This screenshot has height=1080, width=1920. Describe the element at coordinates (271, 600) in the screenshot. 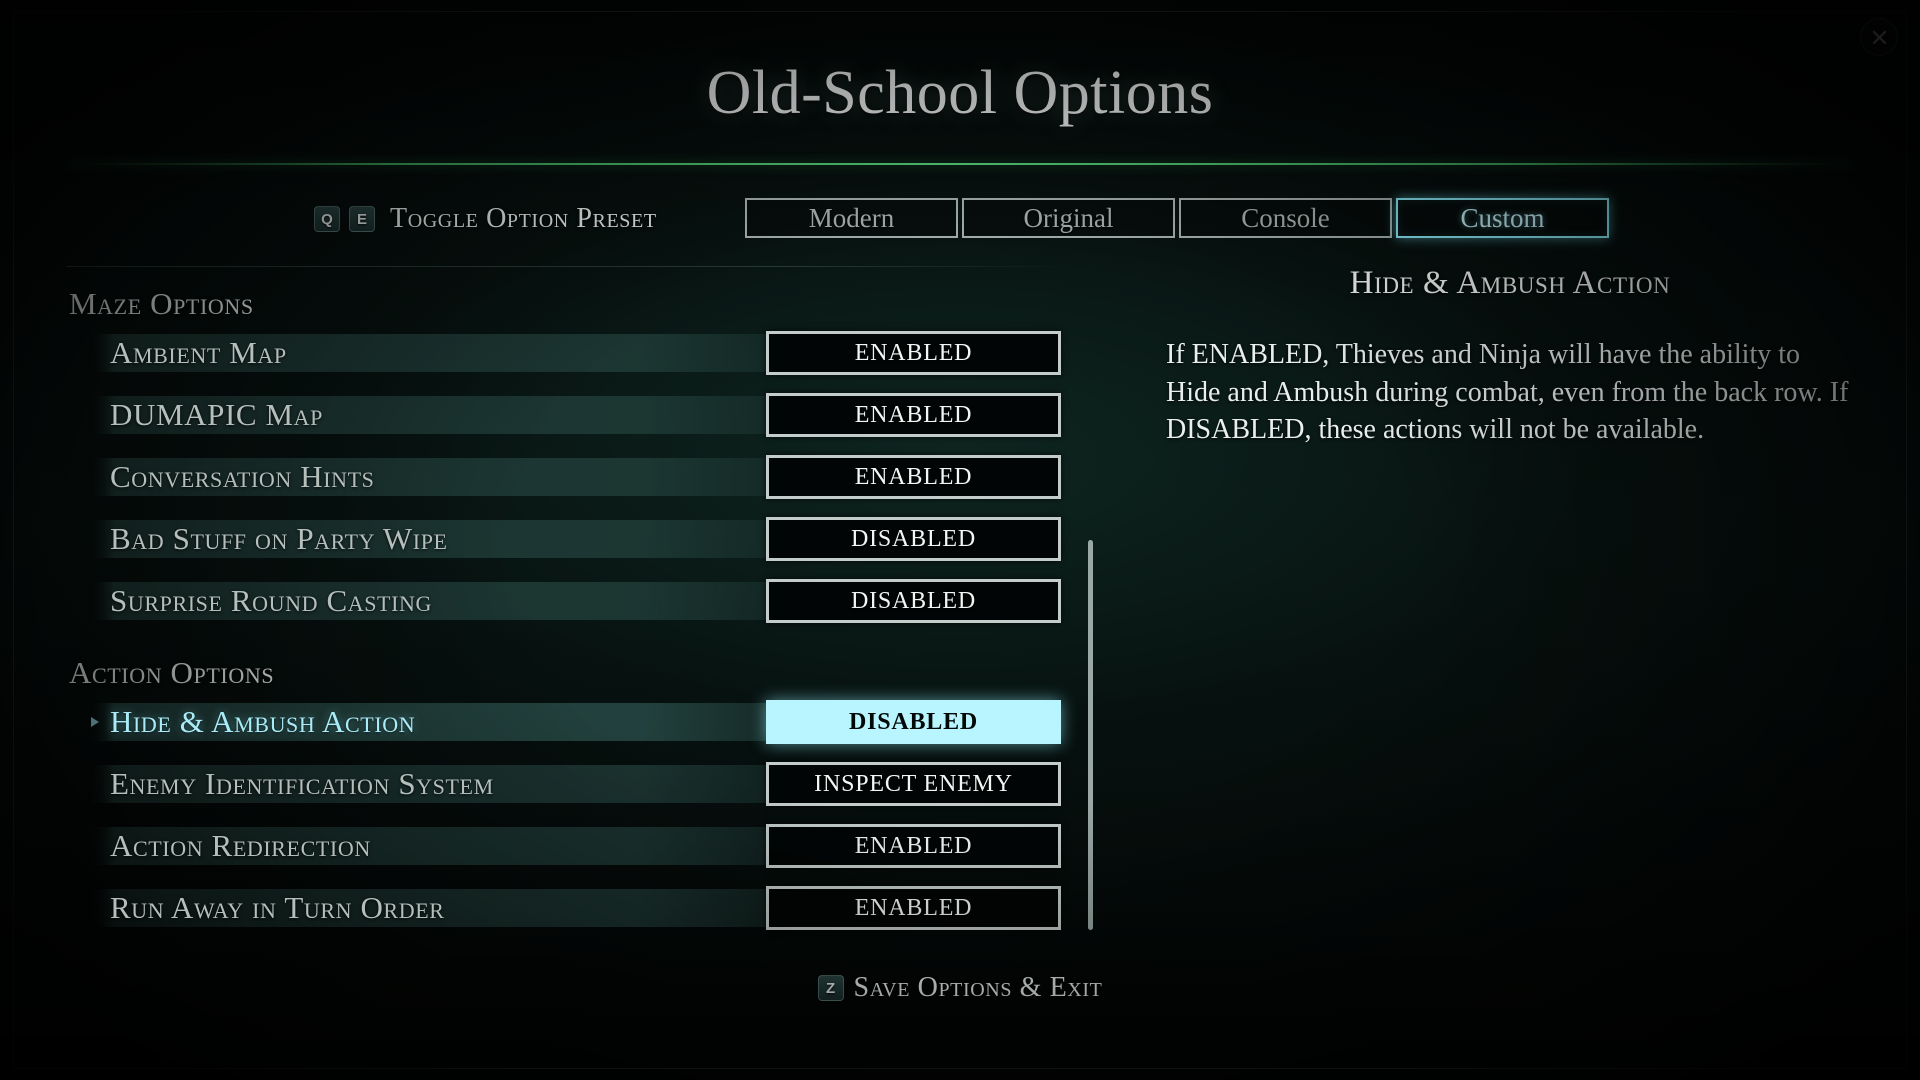

I see `option-label: Surprise Round Casting` at that location.